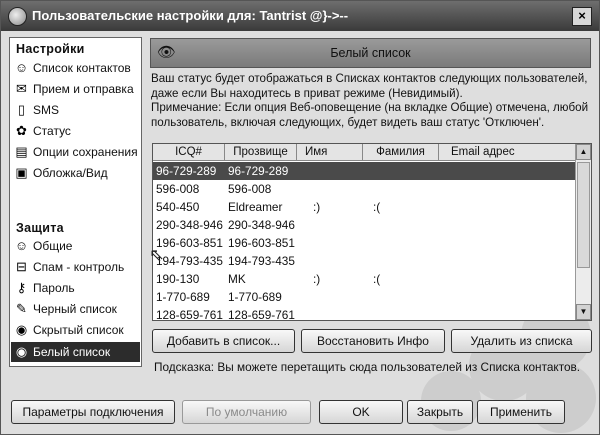 The width and height of the screenshot is (600, 435). Describe the element at coordinates (70, 173) in the screenshot. I see `sidebar-item-label: Обложка/Вид` at that location.